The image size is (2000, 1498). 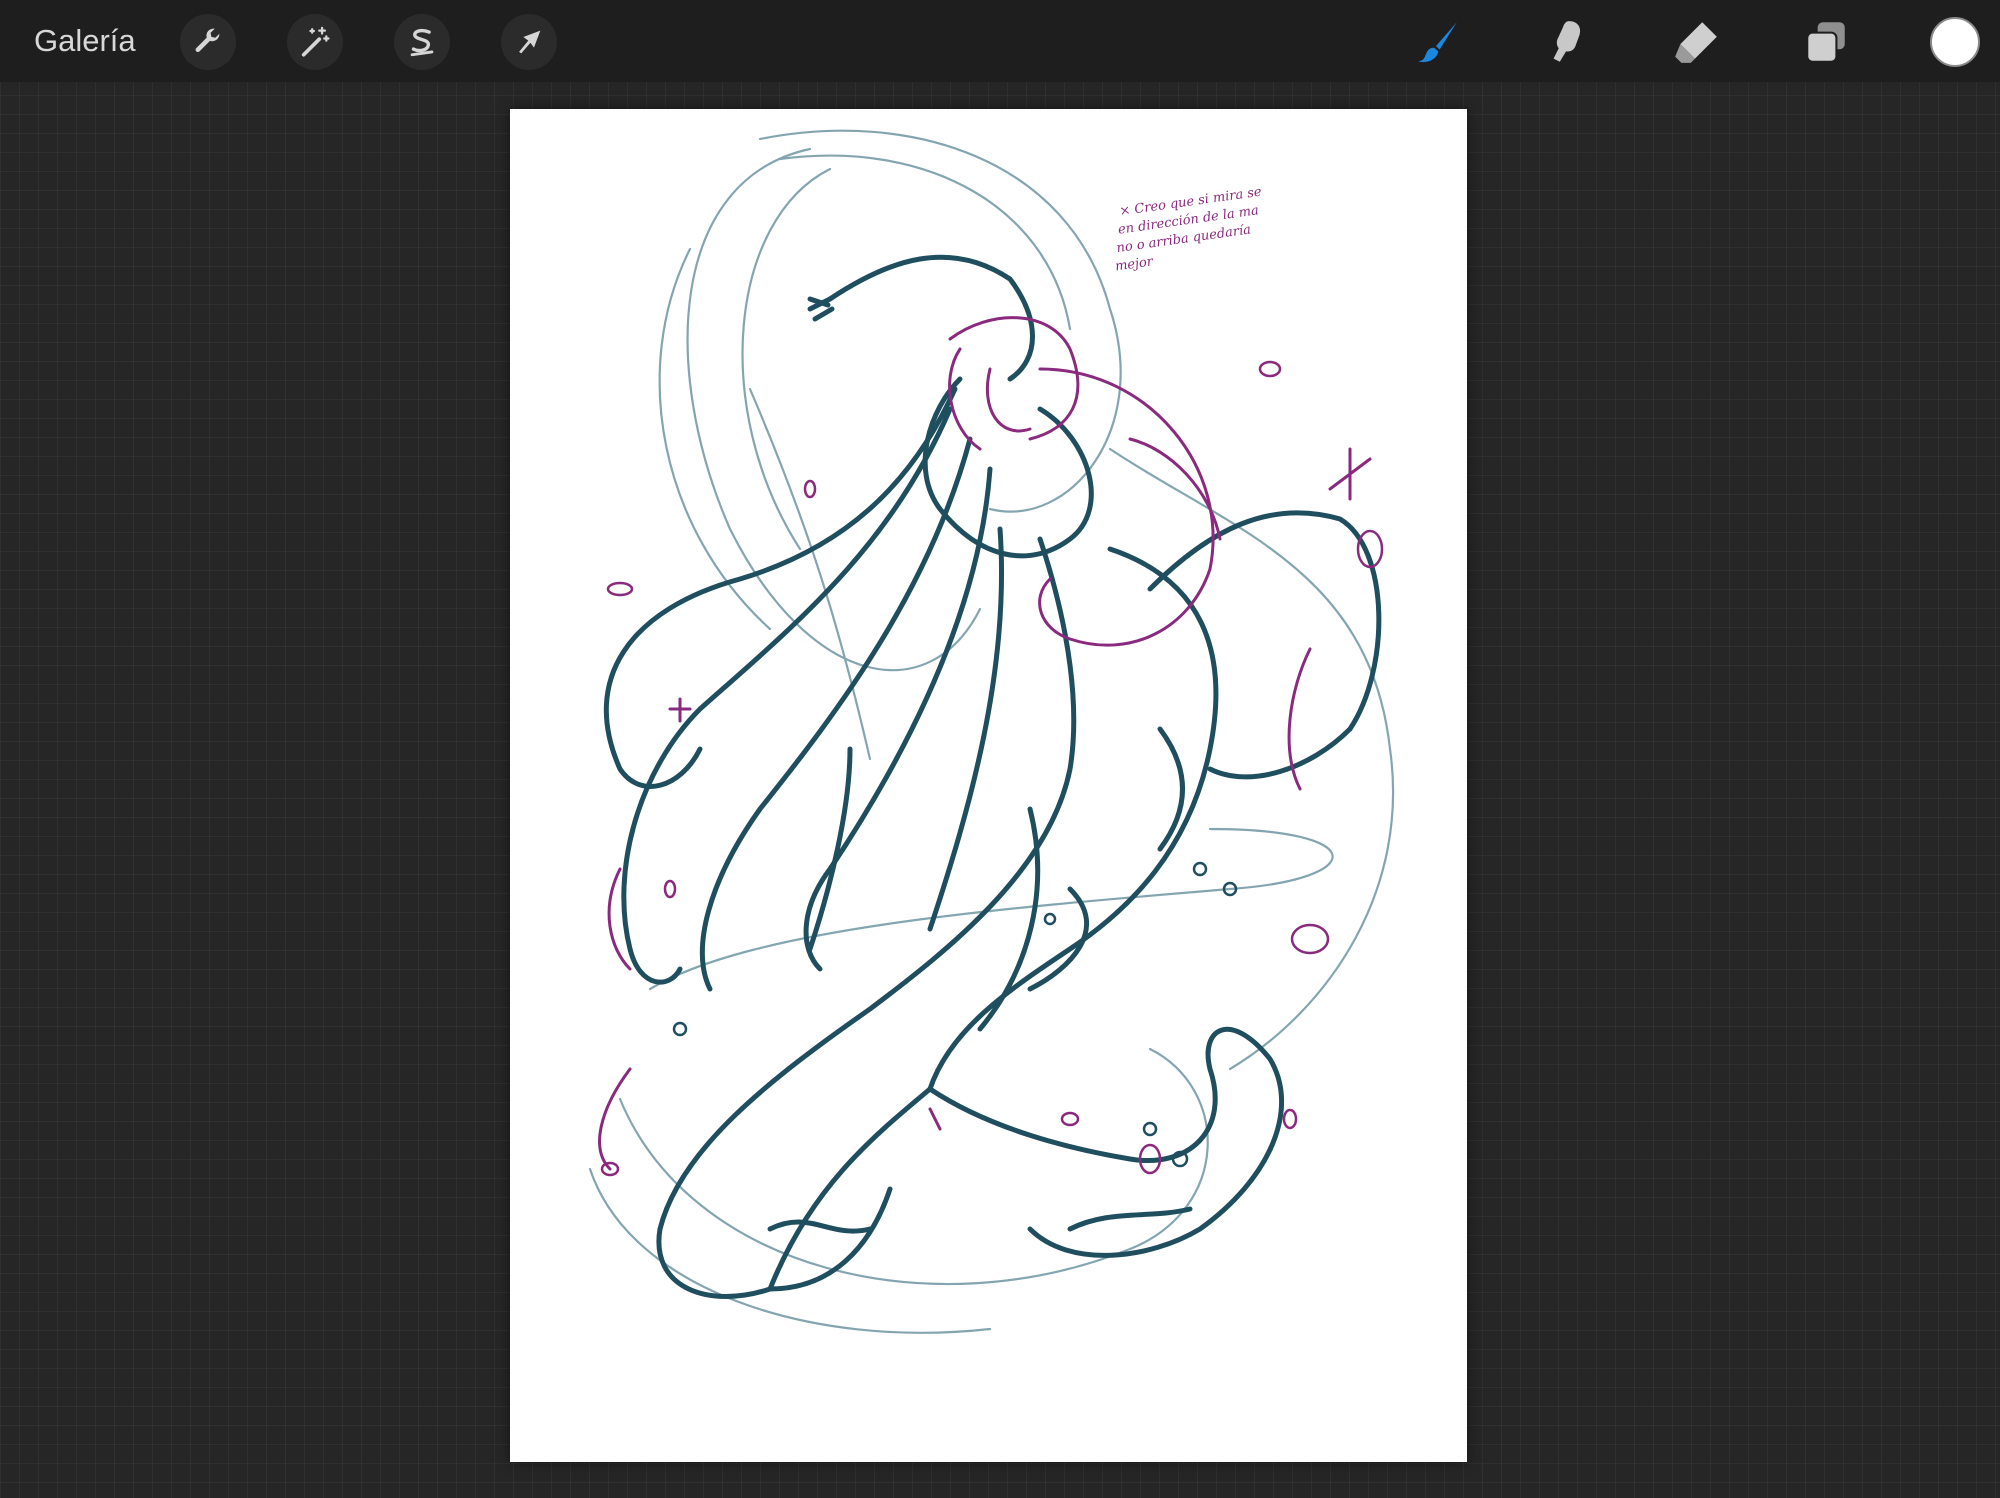 I want to click on smudge-finger-icon, so click(x=1567, y=41).